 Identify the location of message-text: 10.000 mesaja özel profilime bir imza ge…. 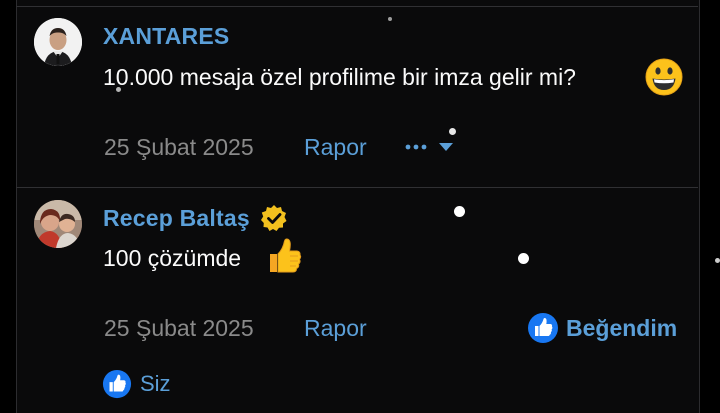
(339, 77).